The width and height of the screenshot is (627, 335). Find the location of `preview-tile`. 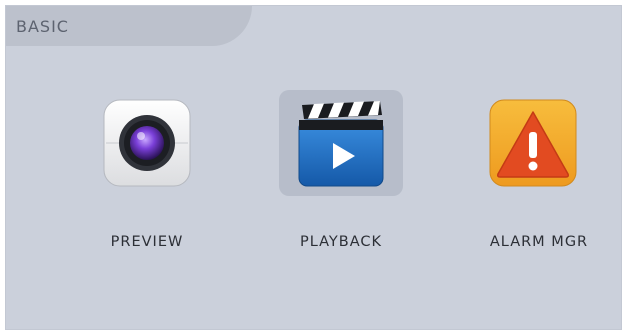

preview-tile is located at coordinates (147, 143).